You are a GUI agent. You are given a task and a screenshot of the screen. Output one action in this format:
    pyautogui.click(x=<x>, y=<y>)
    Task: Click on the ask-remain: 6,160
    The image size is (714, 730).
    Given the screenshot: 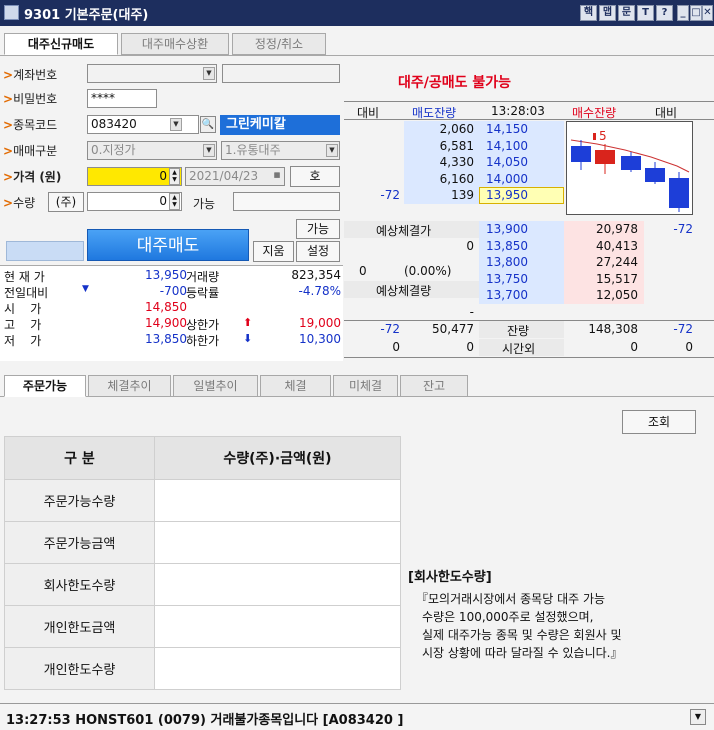 What is the action you would take?
    pyautogui.click(x=439, y=179)
    